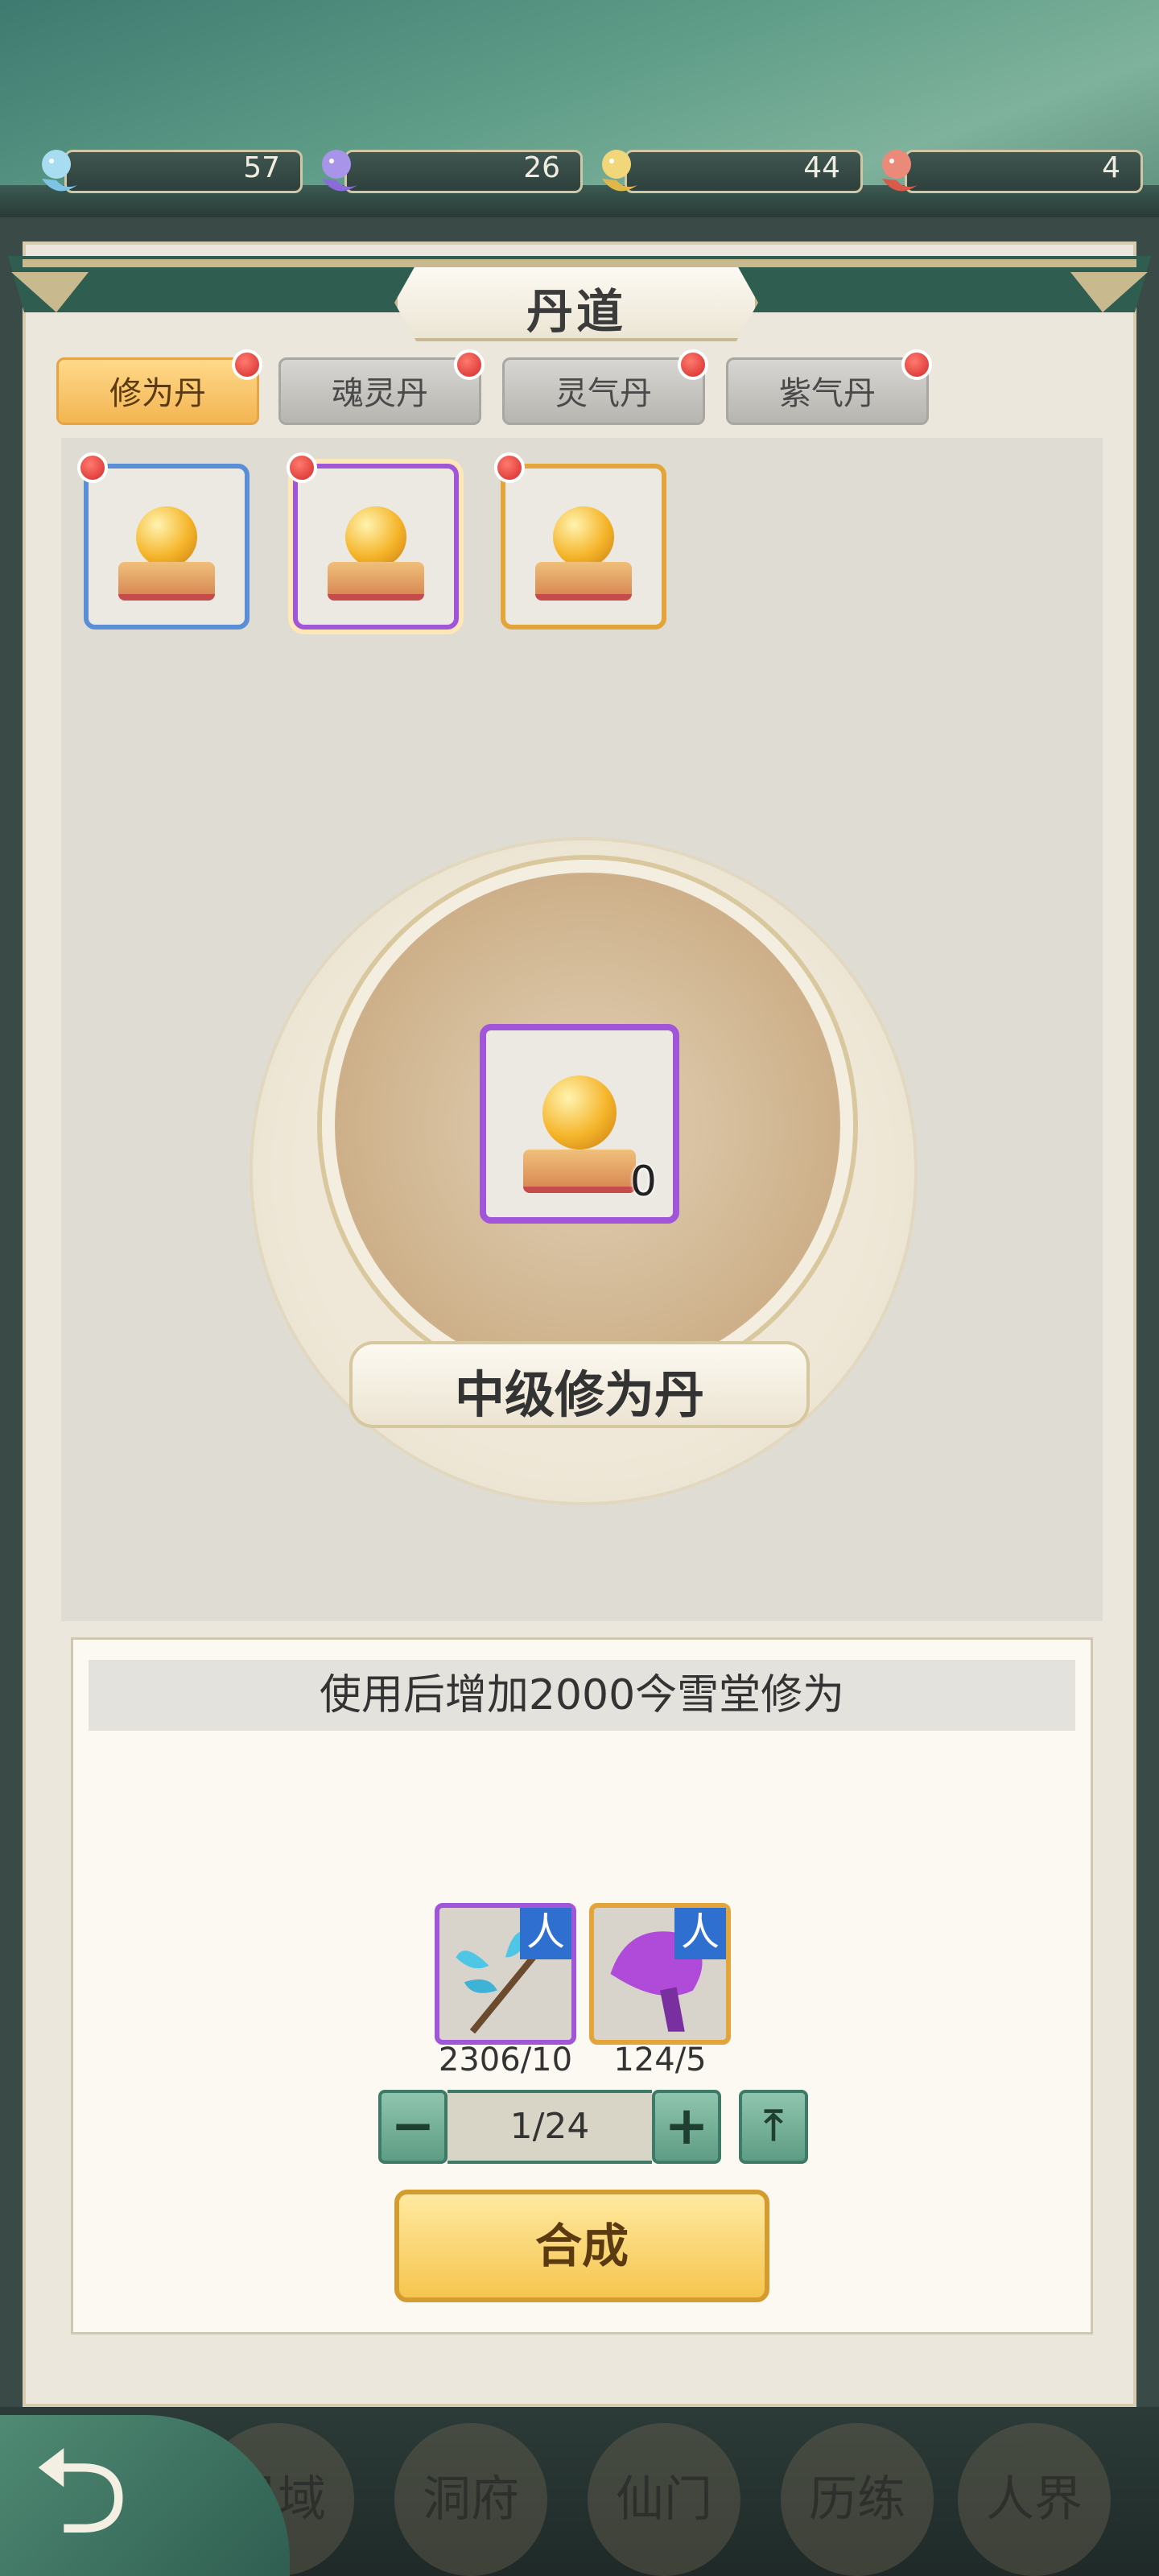 This screenshot has height=2576, width=1159. What do you see at coordinates (643, 1182) in the screenshot?
I see `pill-count: 0` at bounding box center [643, 1182].